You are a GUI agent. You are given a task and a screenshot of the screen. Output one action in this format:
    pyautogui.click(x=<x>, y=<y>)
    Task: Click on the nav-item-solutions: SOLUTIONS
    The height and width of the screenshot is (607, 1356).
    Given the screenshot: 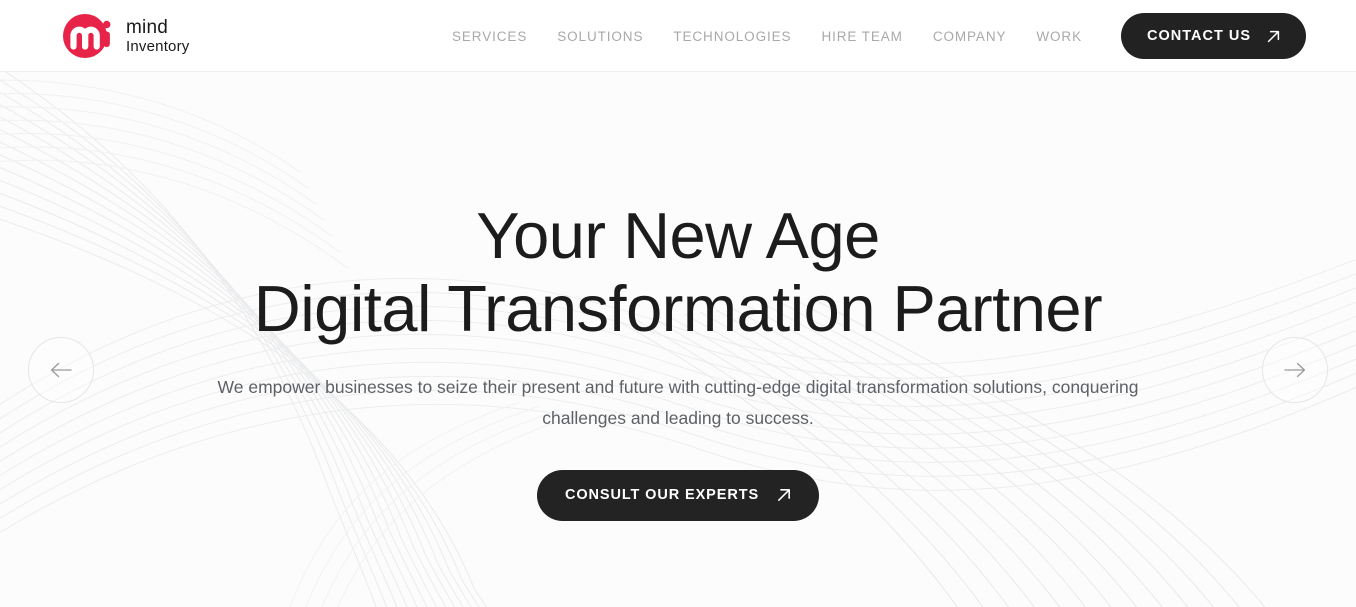 What is the action you would take?
    pyautogui.click(x=600, y=36)
    